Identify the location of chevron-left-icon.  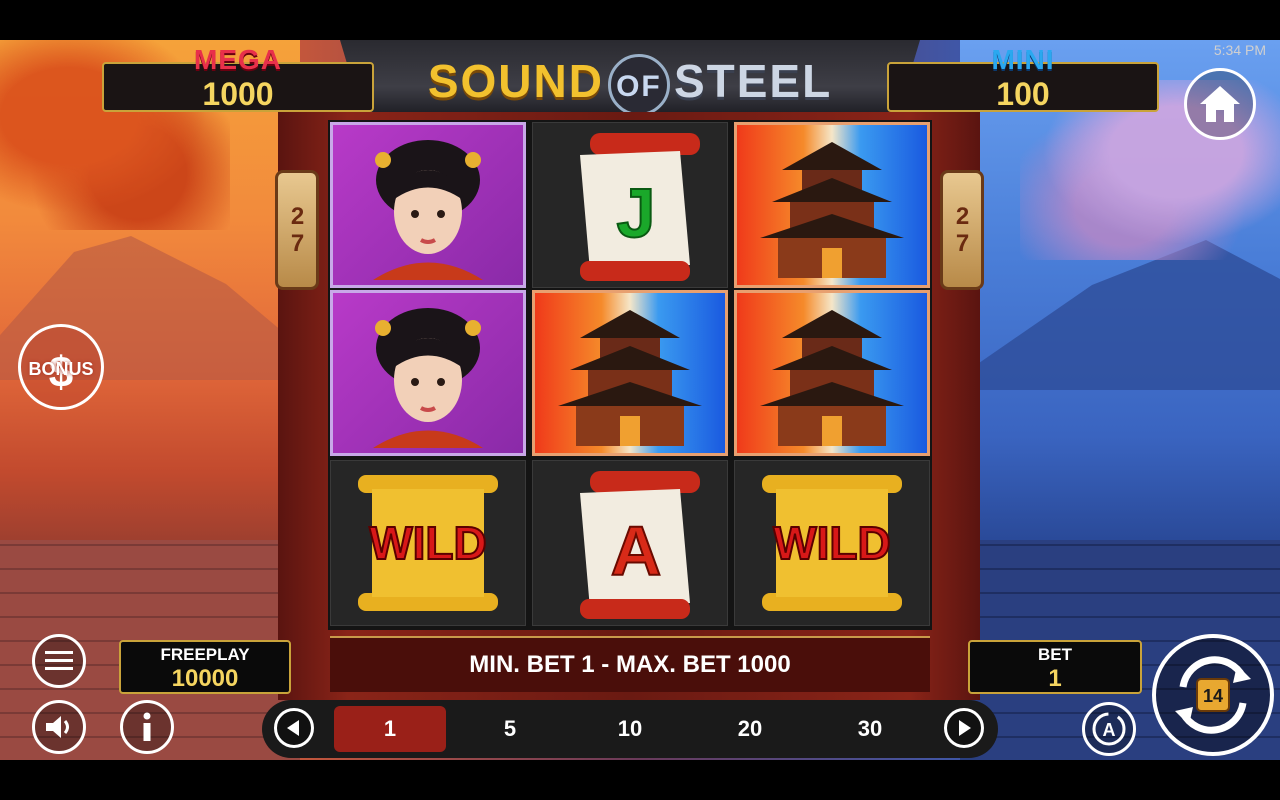
(293, 728).